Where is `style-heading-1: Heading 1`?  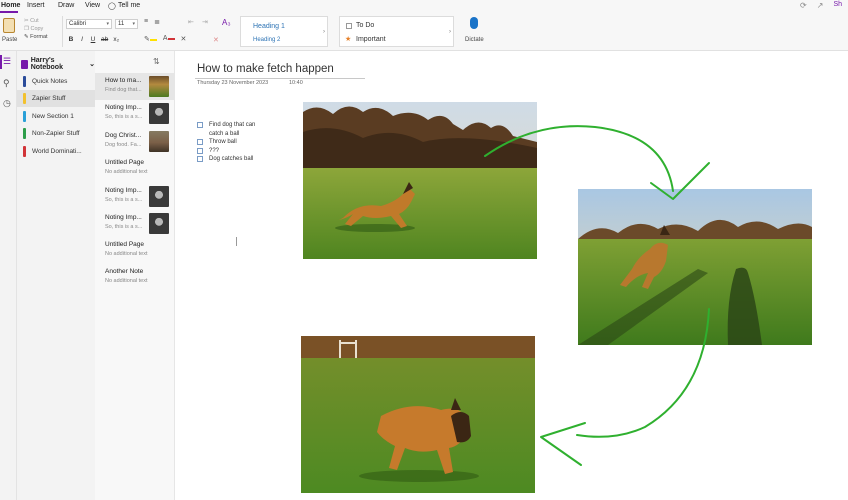 style-heading-1: Heading 1 is located at coordinates (269, 26).